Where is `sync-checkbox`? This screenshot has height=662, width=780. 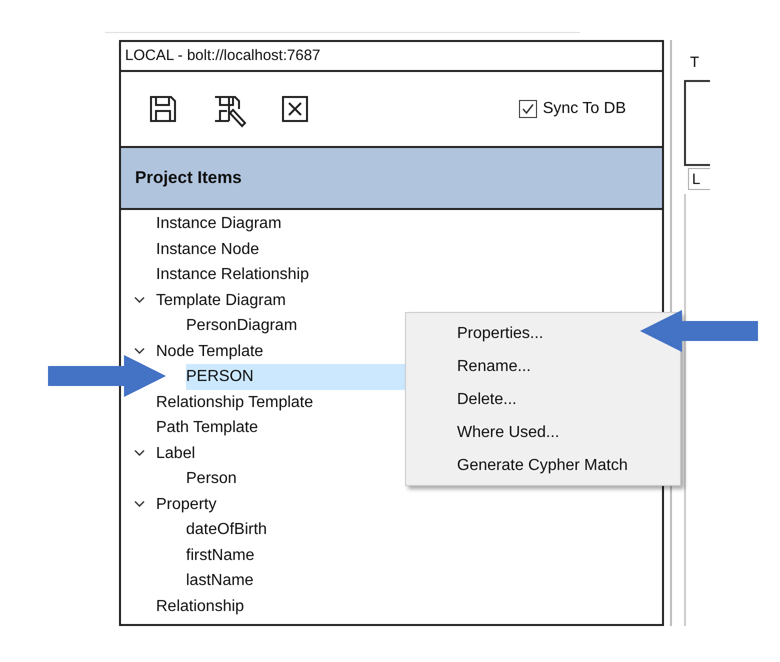
sync-checkbox is located at coordinates (527, 109).